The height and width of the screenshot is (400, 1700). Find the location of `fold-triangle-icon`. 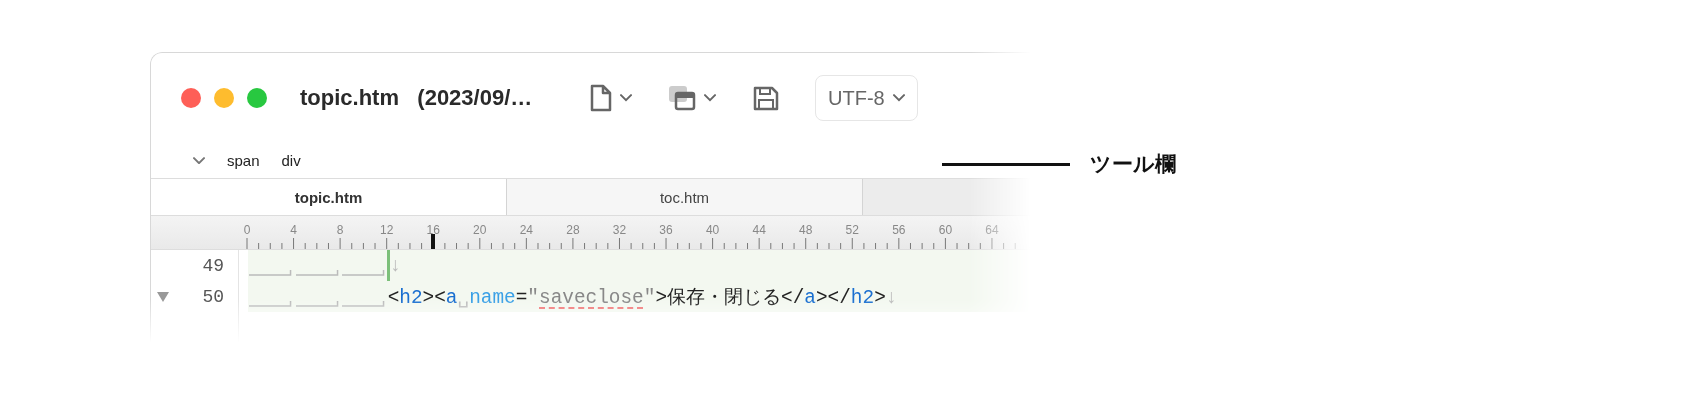

fold-triangle-icon is located at coordinates (163, 296).